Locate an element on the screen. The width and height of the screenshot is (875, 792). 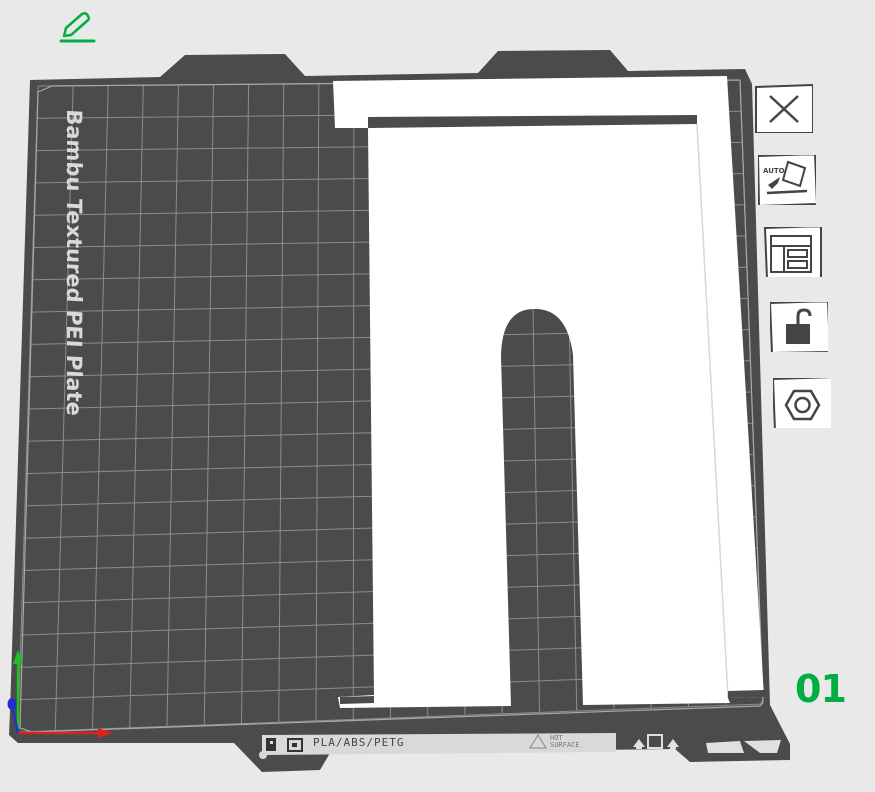
arrange-icon is located at coordinates (793, 252).